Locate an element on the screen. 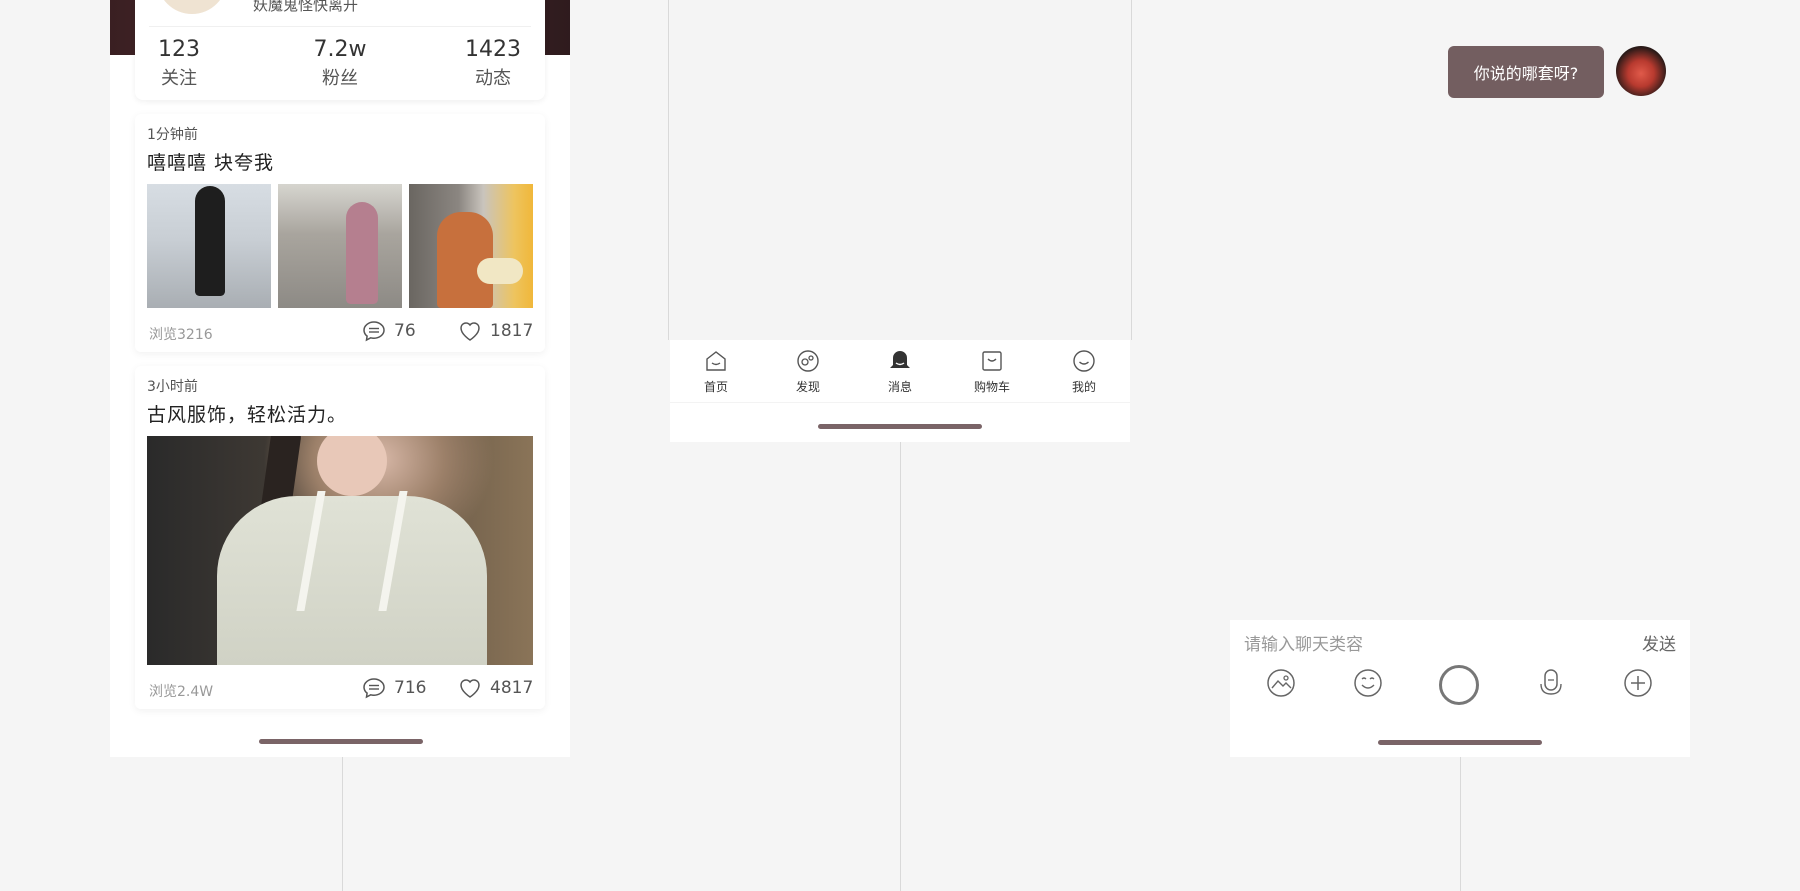 The height and width of the screenshot is (891, 1800). like-count: 4817 is located at coordinates (512, 688).